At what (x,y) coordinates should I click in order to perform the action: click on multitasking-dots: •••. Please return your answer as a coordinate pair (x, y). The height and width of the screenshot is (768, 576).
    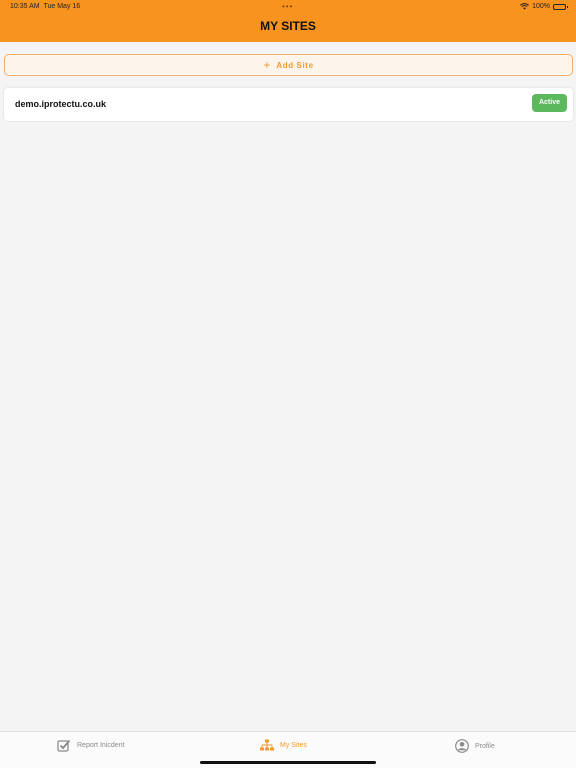
    Looking at the image, I should click on (287, 6).